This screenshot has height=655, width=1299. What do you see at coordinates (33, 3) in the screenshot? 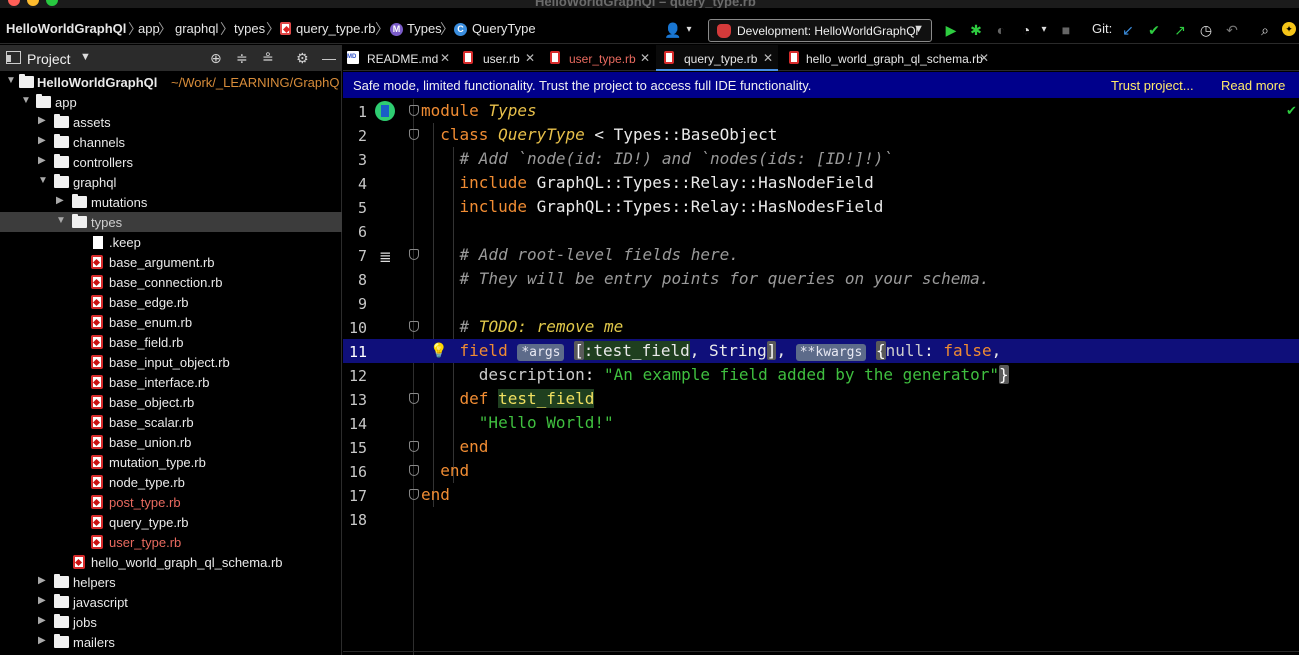
I see `minimize-window-button` at bounding box center [33, 3].